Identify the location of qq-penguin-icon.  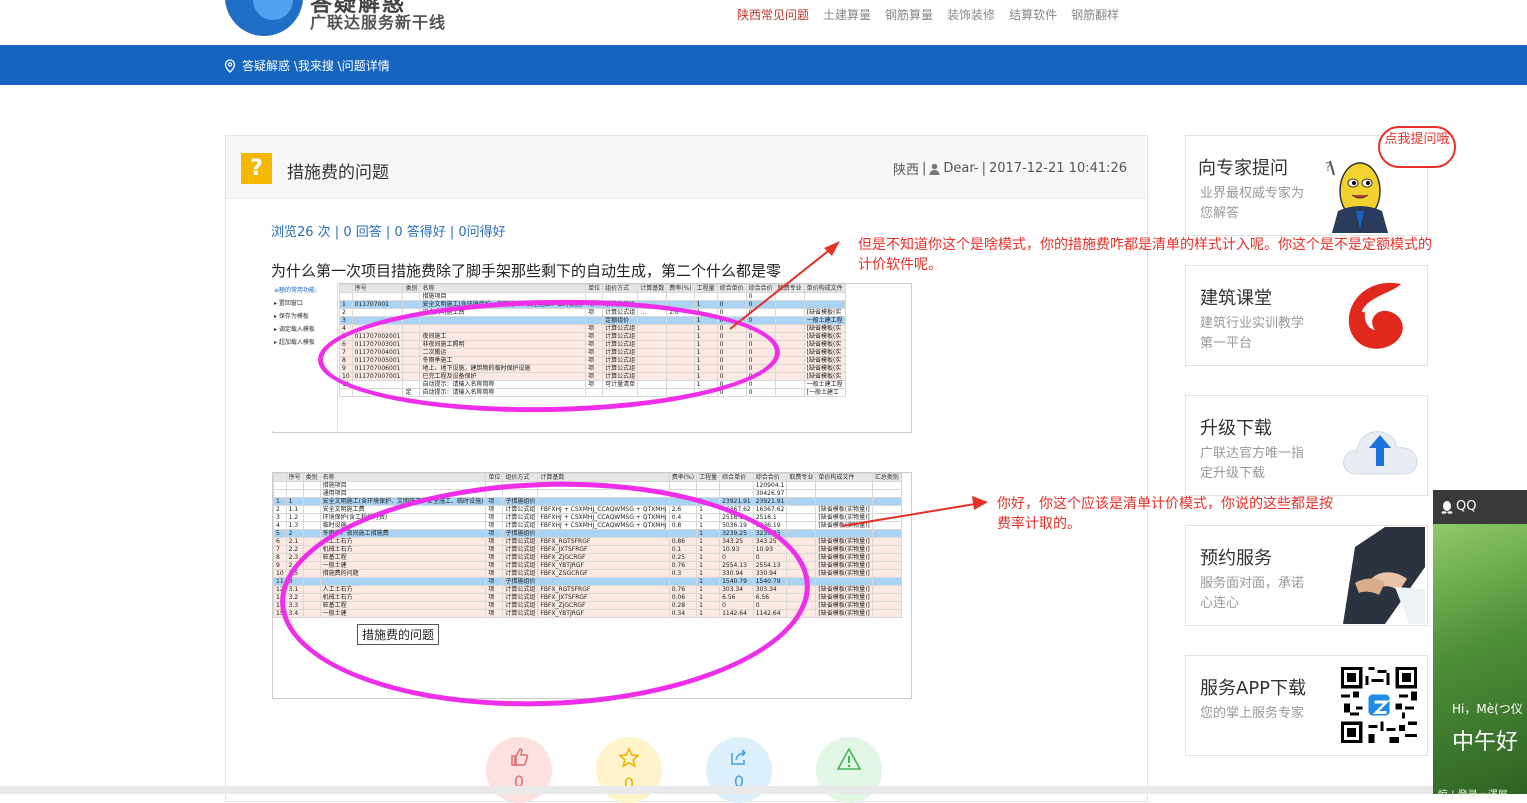
(1447, 507).